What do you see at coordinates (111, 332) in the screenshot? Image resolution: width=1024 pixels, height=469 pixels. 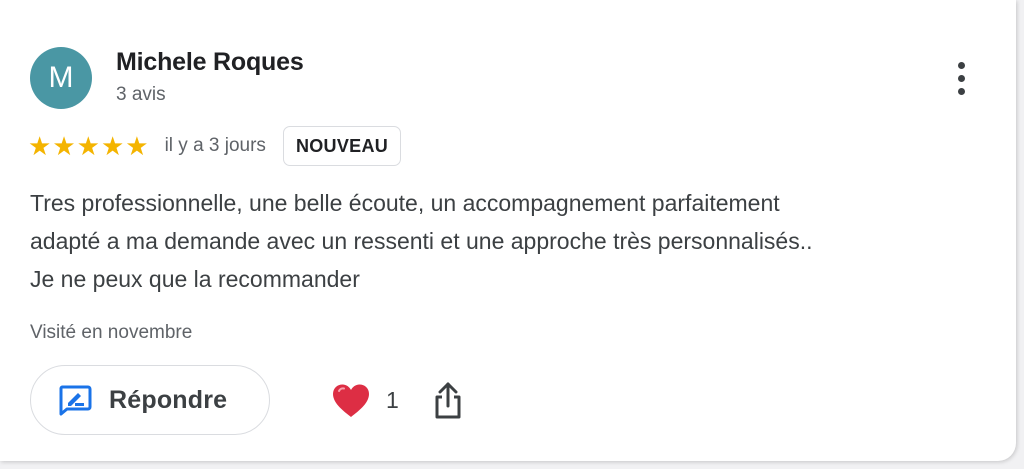 I see `visited-date: Visité en novembre` at bounding box center [111, 332].